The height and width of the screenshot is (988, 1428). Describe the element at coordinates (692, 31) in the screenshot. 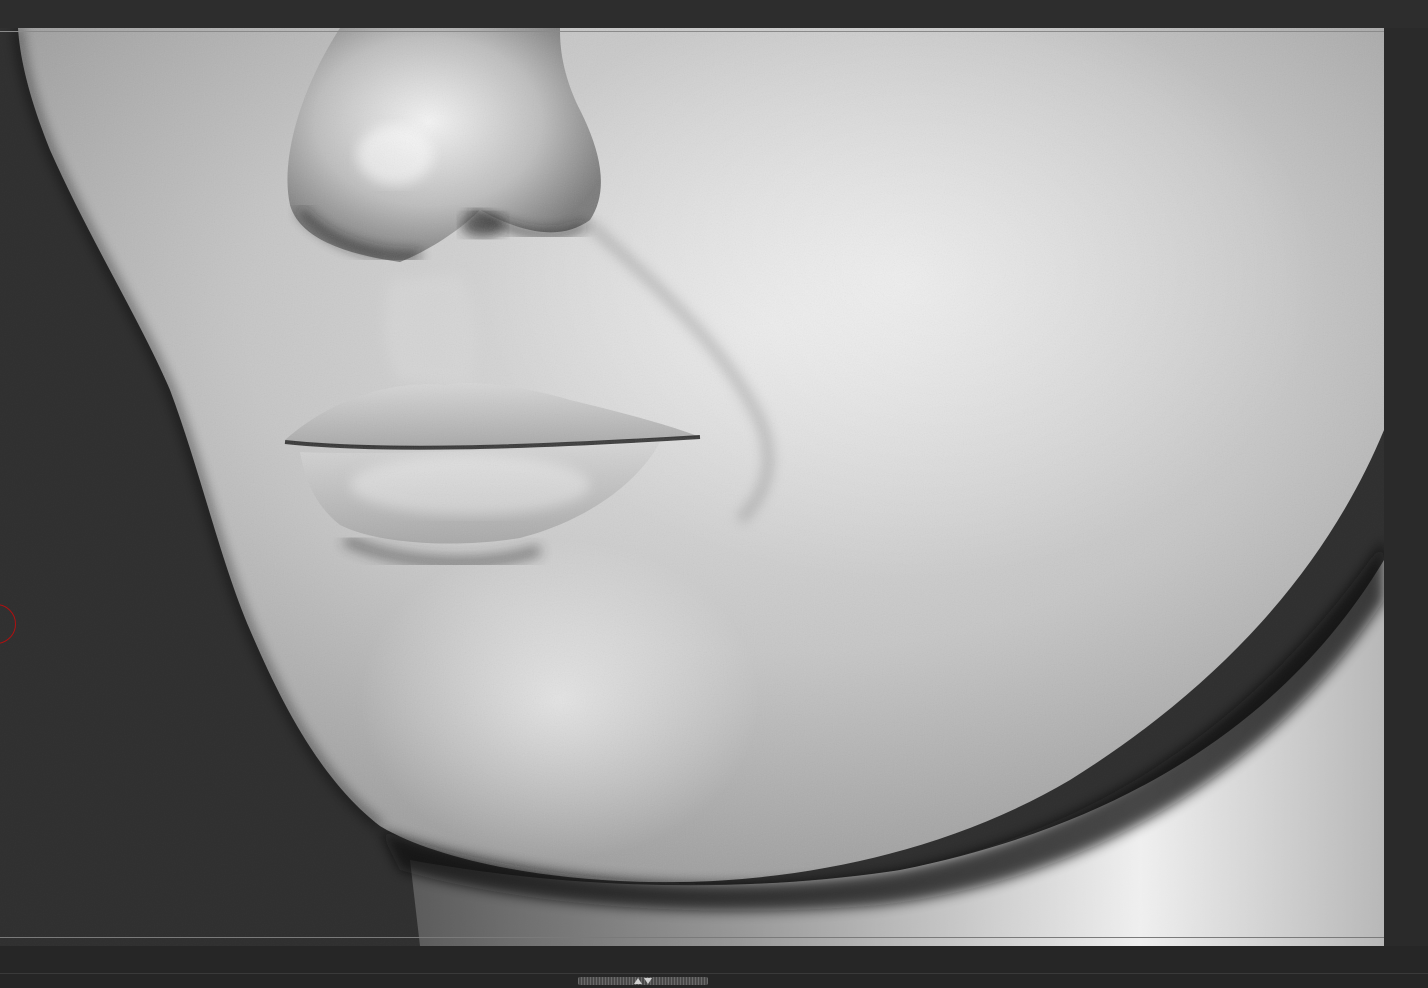

I see `viewport-frame-top` at that location.